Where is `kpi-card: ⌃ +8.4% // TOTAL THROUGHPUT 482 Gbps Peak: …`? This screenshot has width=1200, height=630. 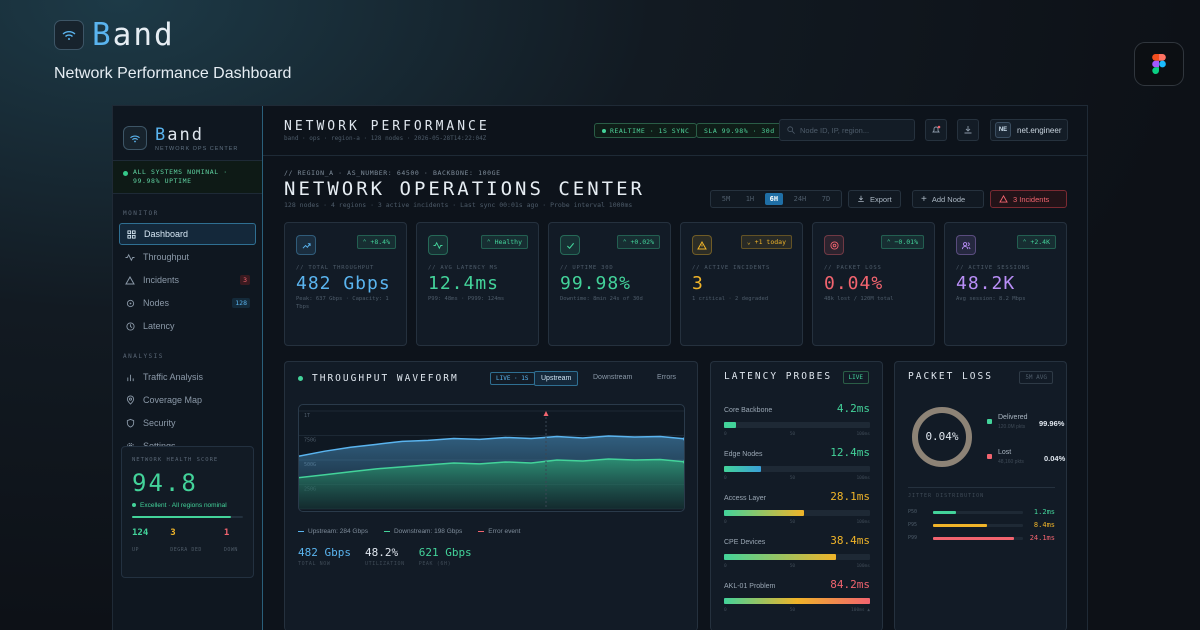
kpi-card: ⌃ +8.4% // TOTAL THROUGHPUT 482 Gbps Peak: … is located at coordinates (345, 284).